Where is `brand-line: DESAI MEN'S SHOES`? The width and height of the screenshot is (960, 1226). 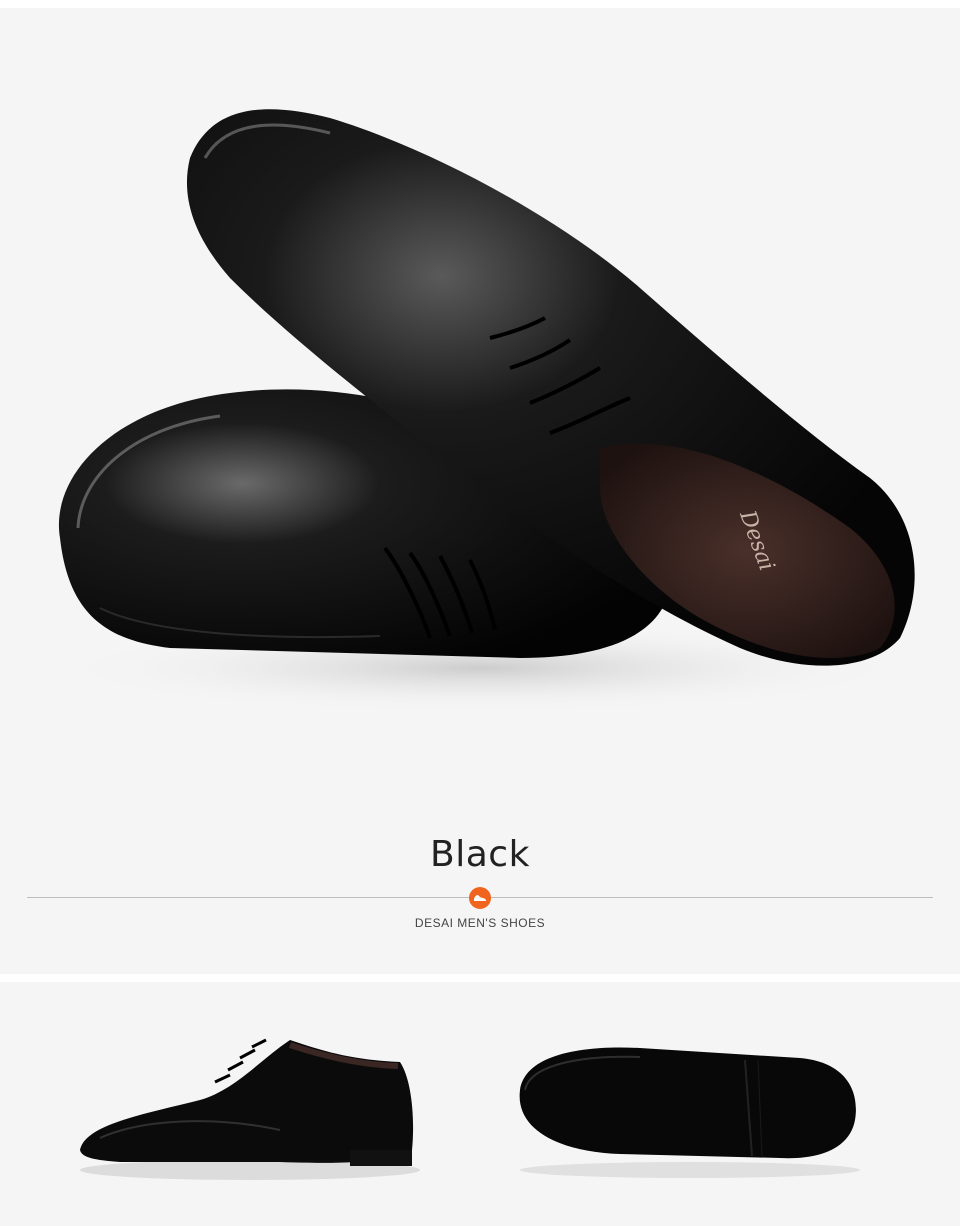 brand-line: DESAI MEN'S SHOES is located at coordinates (480, 923).